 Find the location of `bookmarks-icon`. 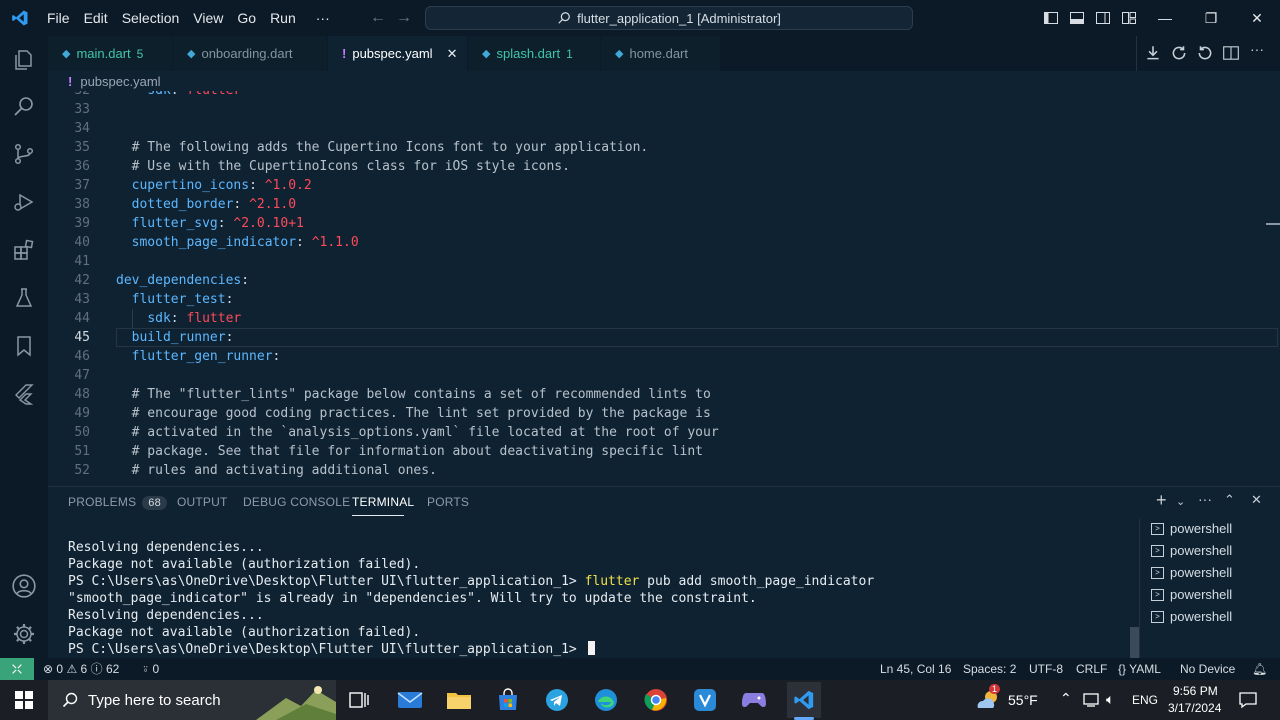

bookmarks-icon is located at coordinates (24, 346).